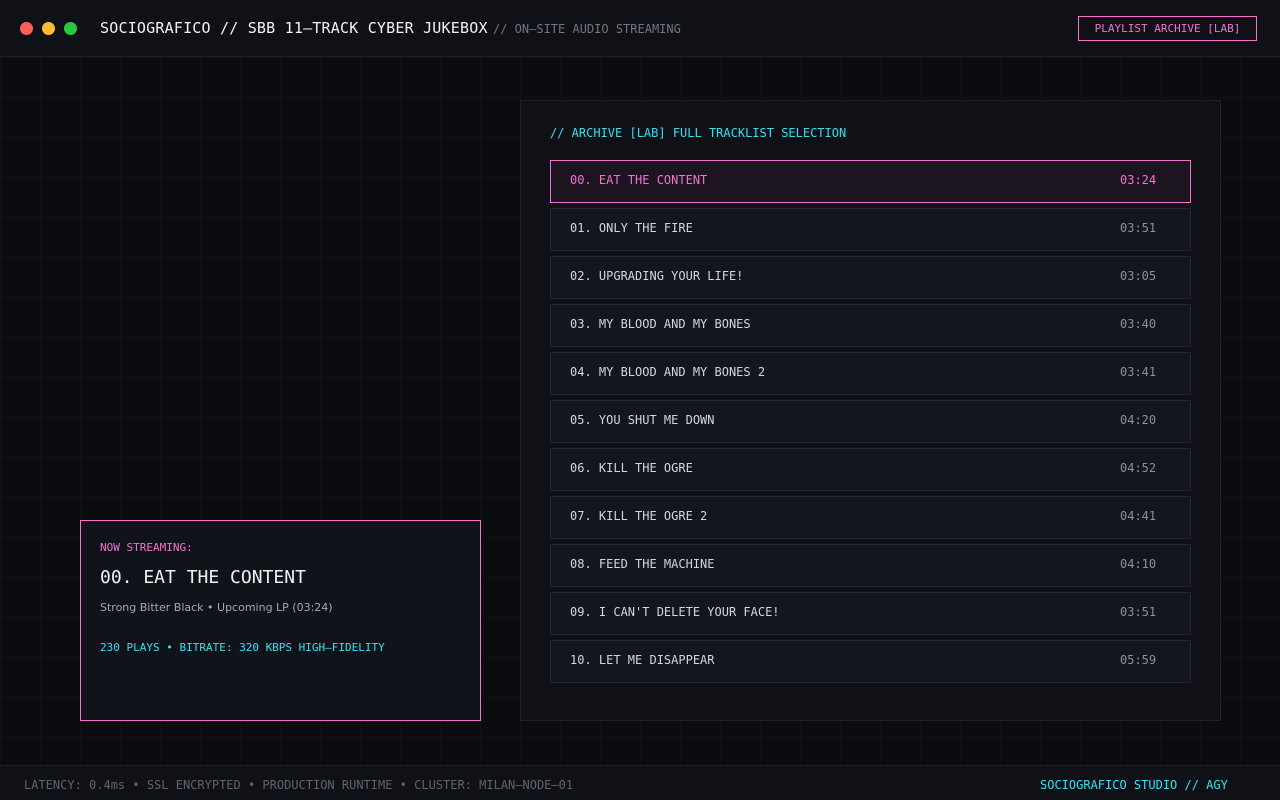 The height and width of the screenshot is (800, 1280). I want to click on track-row: 01. ONLY THE FIRE 03:51, so click(870, 229).